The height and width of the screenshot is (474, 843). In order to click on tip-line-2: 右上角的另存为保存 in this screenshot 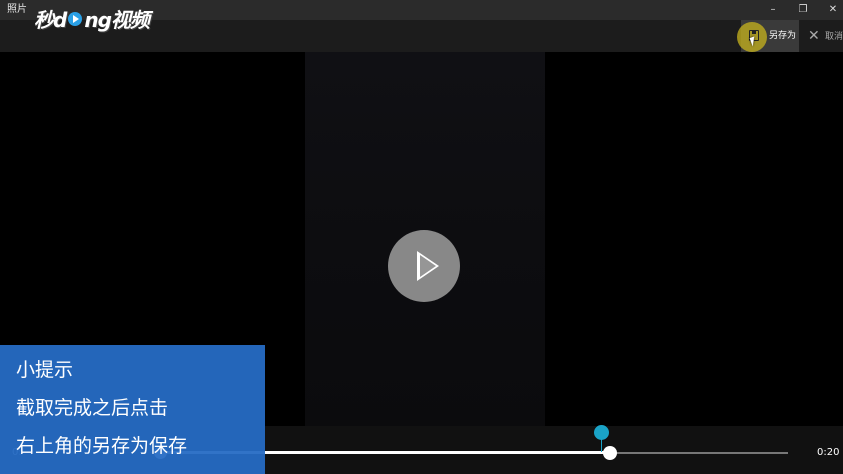, I will do `click(102, 446)`.